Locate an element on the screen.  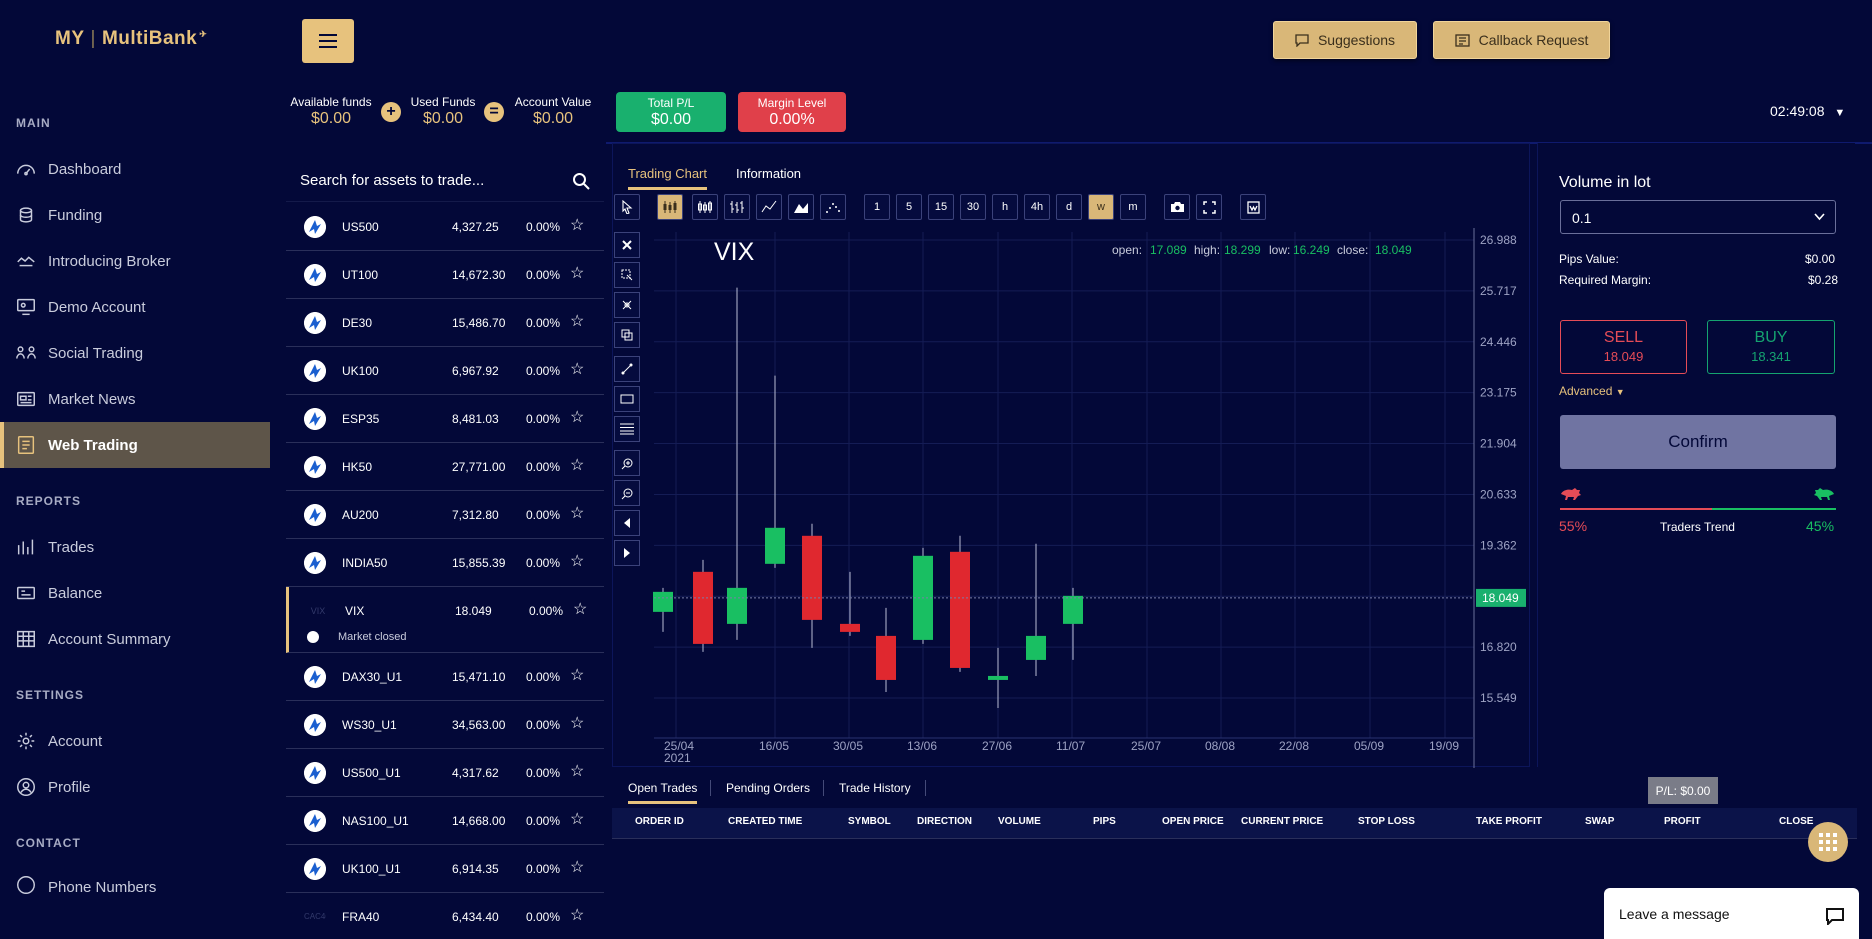
asset-row: UT100 14,672.30 0.00% ☆ is located at coordinates (445, 275).